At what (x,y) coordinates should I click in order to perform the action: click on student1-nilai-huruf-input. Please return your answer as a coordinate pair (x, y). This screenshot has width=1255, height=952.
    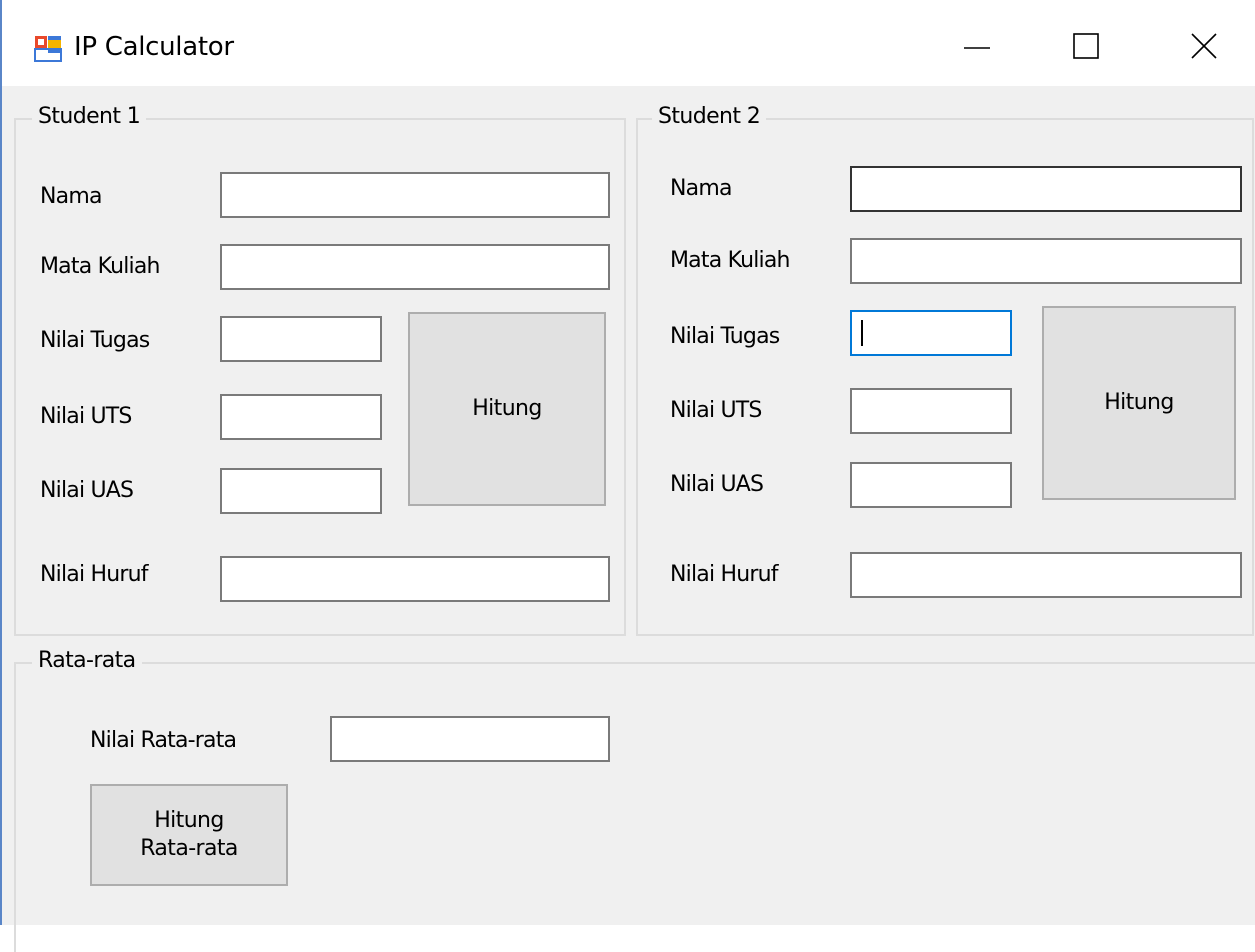
    Looking at the image, I should click on (415, 579).